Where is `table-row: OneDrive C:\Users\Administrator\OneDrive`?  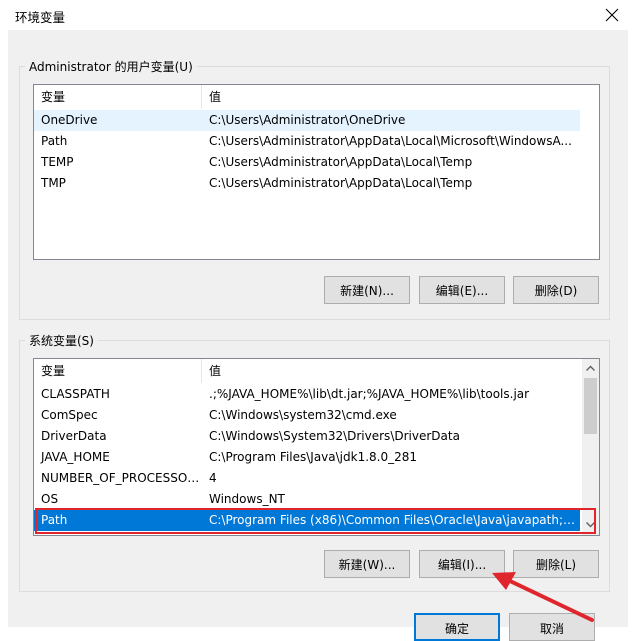 table-row: OneDrive C:\Users\Administrator\OneDrive is located at coordinates (307, 120).